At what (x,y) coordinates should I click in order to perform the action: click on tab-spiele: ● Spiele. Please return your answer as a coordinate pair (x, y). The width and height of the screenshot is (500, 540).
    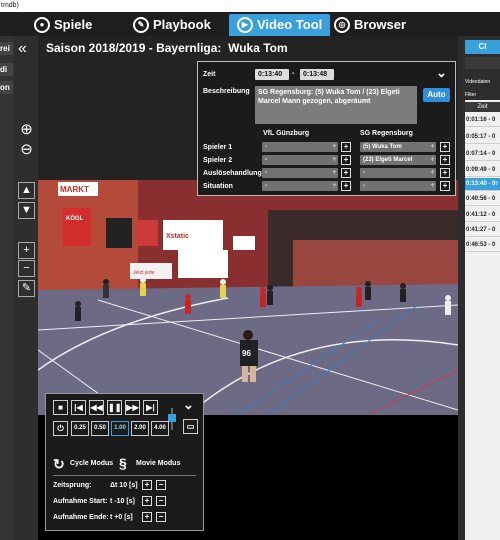
    Looking at the image, I should click on (63, 25).